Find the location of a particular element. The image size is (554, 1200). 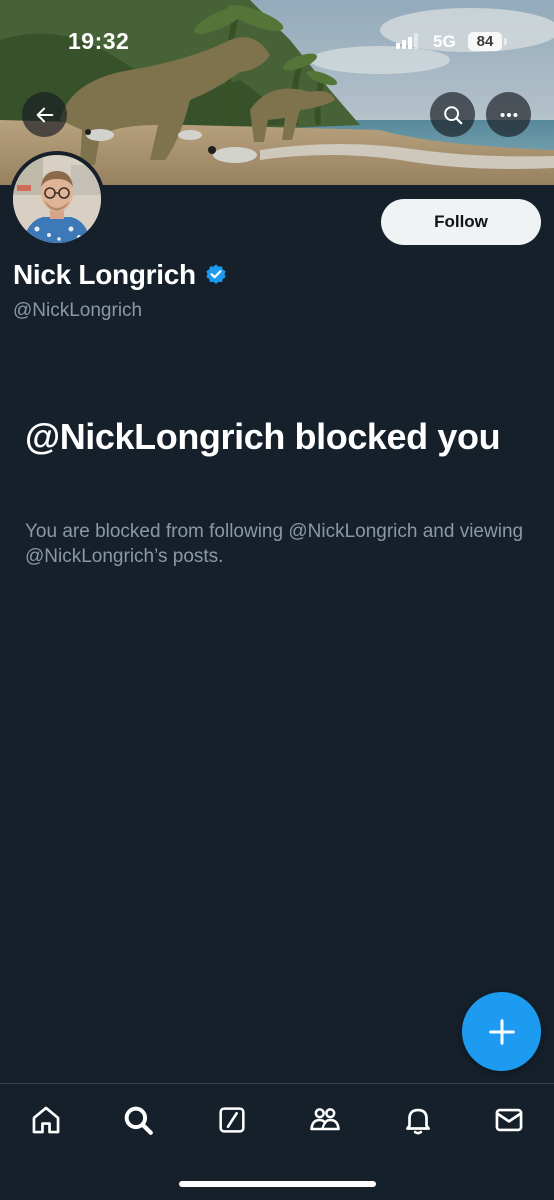

communities-icon is located at coordinates (325, 1119).